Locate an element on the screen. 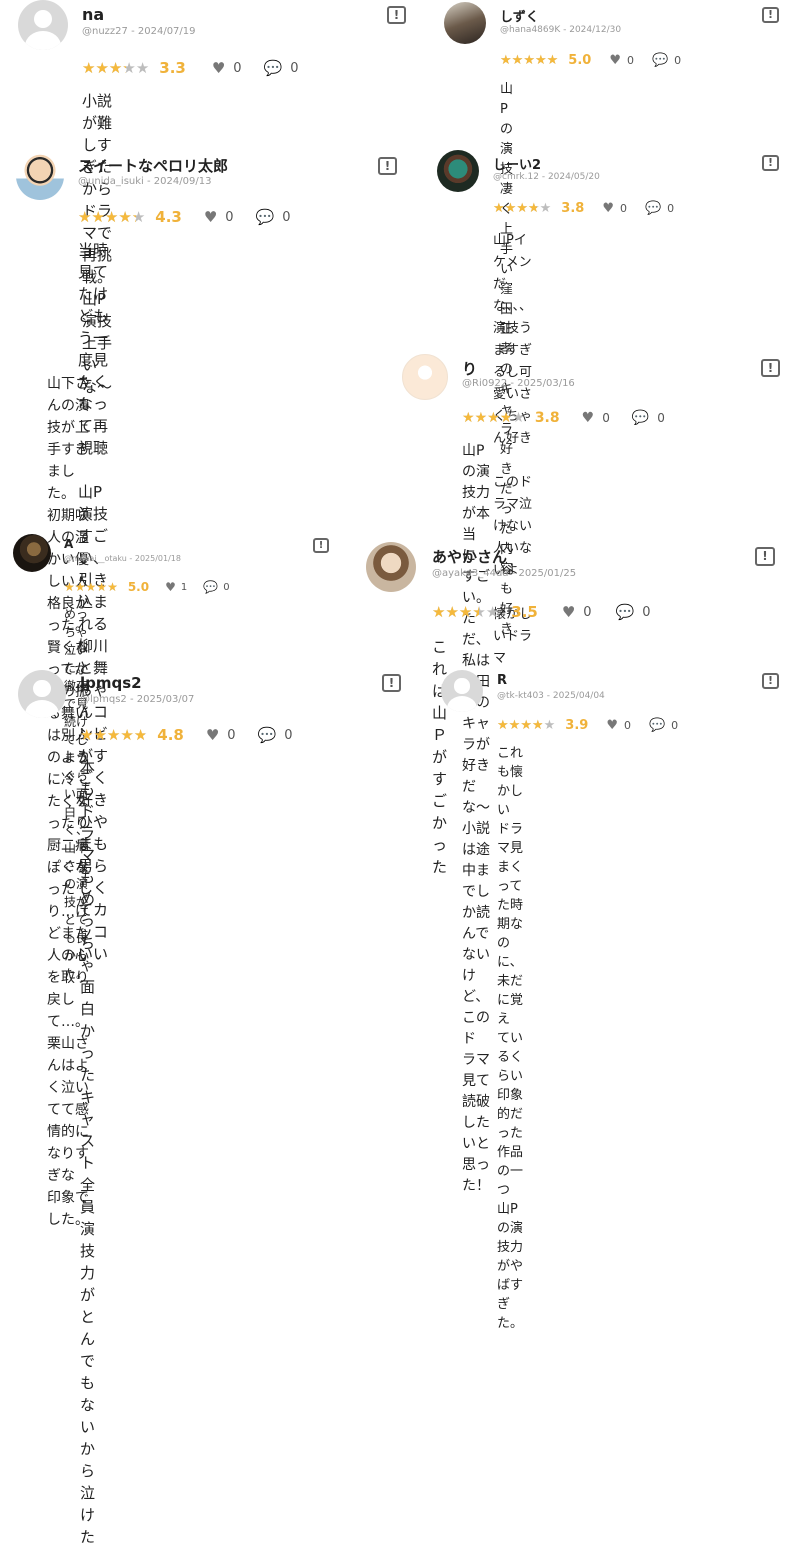 The image size is (800, 1548). user-name: あやかさん is located at coordinates (469, 556).